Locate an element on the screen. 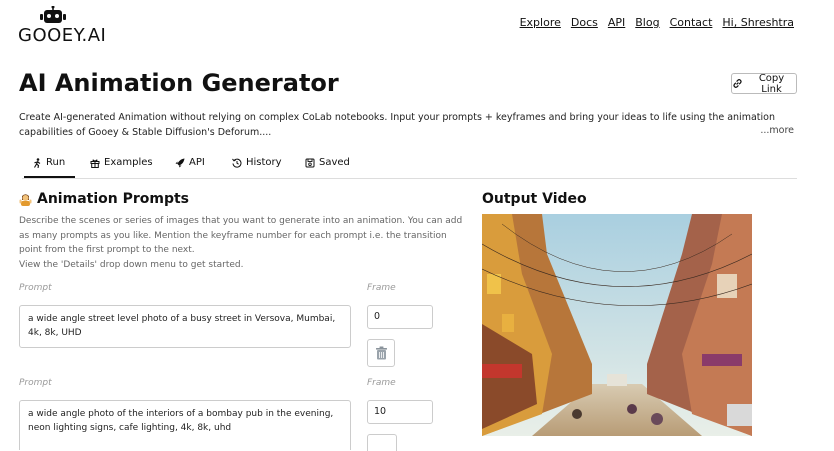 This screenshot has height=451, width=834. saved-icon is located at coordinates (310, 162).